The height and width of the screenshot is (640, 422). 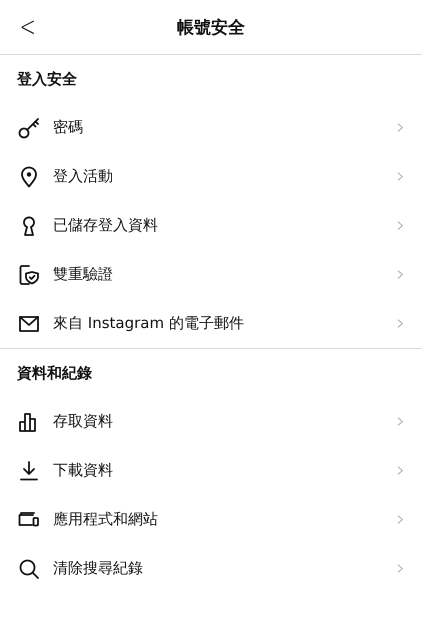 I want to click on page-title: 帳號安全, so click(x=211, y=27).